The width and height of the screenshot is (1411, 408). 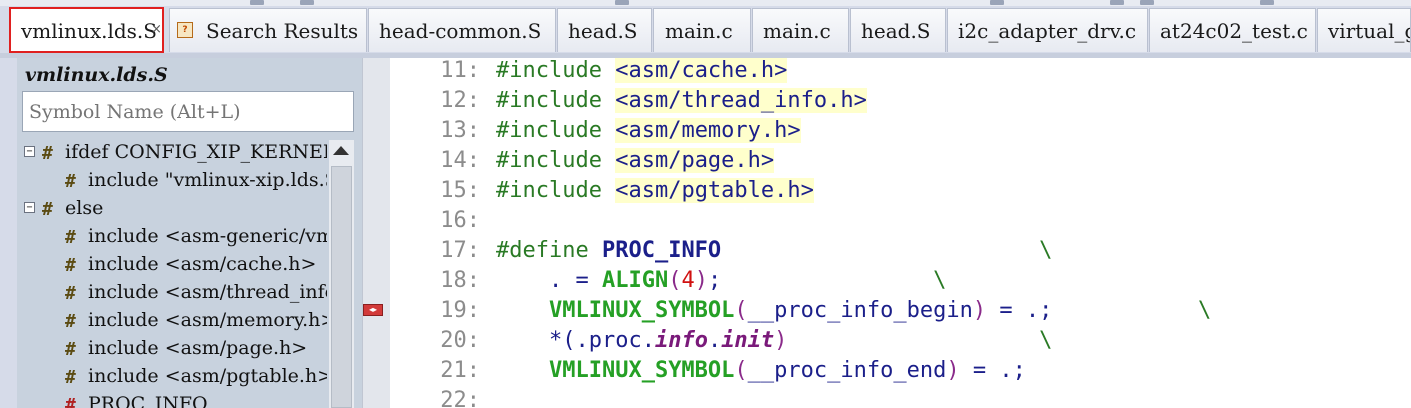 I want to click on line-number: 11:, so click(x=460, y=70).